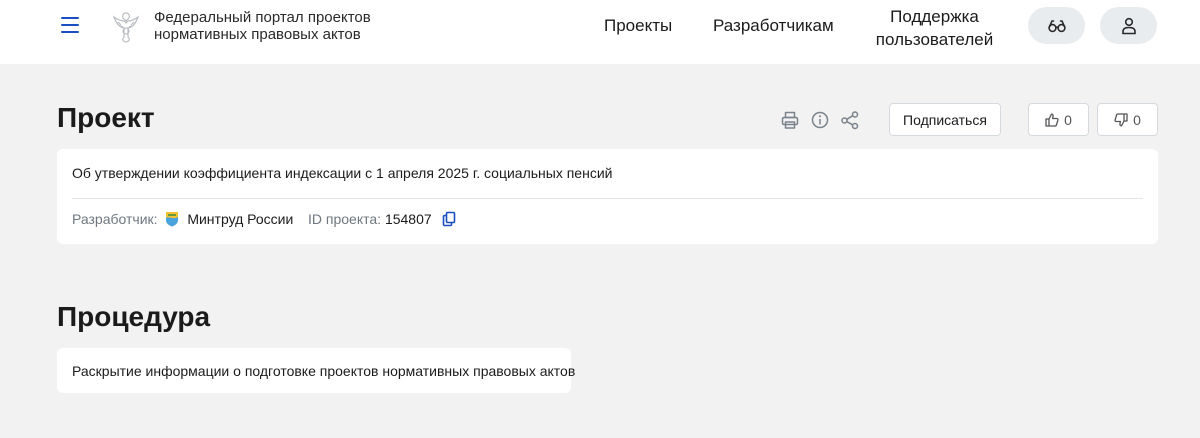 This screenshot has height=438, width=1200. I want to click on developer-label: Разработчик:, so click(115, 219).